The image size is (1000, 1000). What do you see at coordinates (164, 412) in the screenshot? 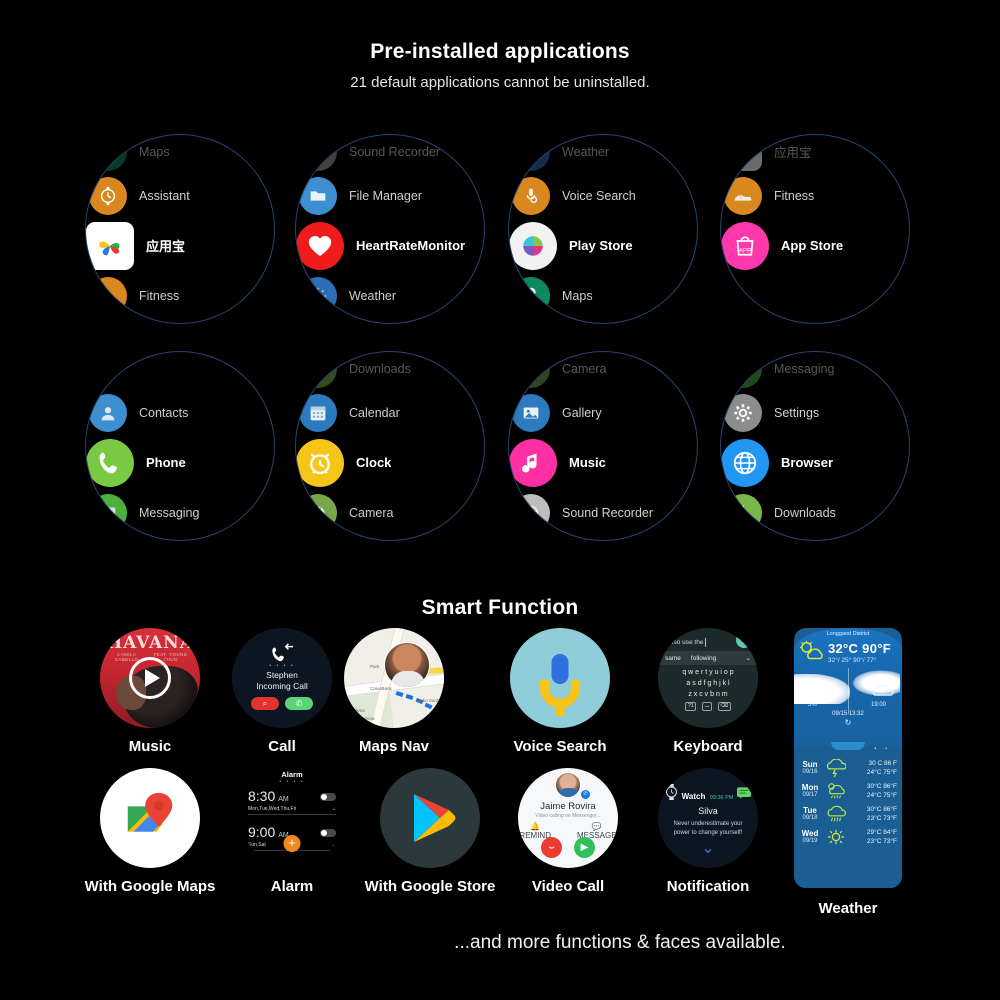
I see `app-label: Contacts` at bounding box center [164, 412].